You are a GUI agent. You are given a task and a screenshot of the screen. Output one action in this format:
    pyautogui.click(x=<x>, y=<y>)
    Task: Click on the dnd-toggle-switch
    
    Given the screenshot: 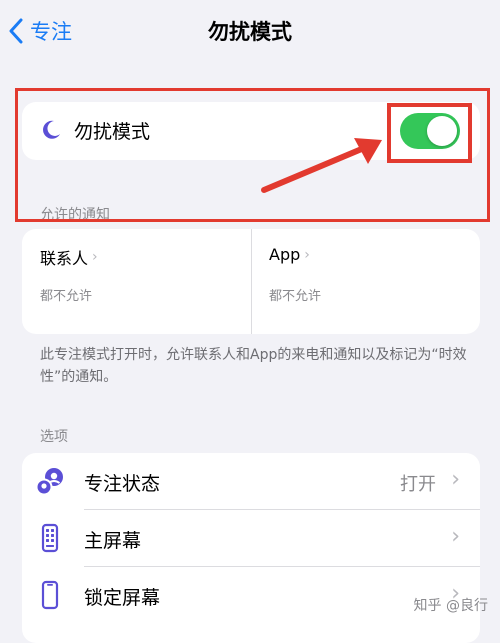 What is the action you would take?
    pyautogui.click(x=430, y=131)
    